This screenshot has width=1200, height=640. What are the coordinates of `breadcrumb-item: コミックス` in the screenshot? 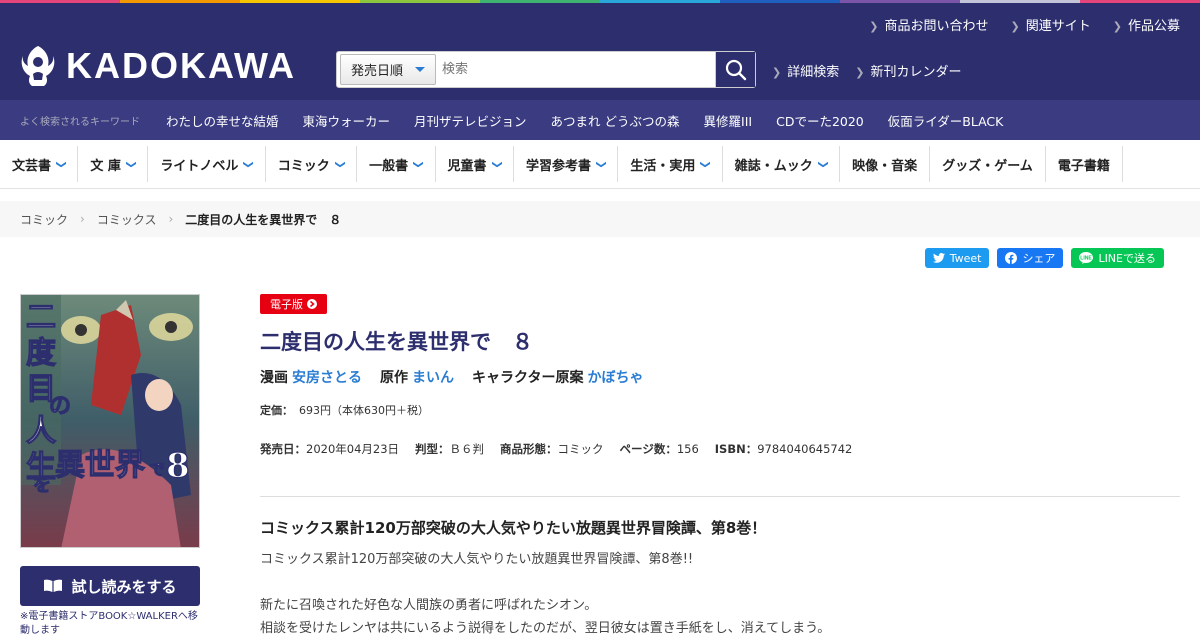 It's located at (127, 219).